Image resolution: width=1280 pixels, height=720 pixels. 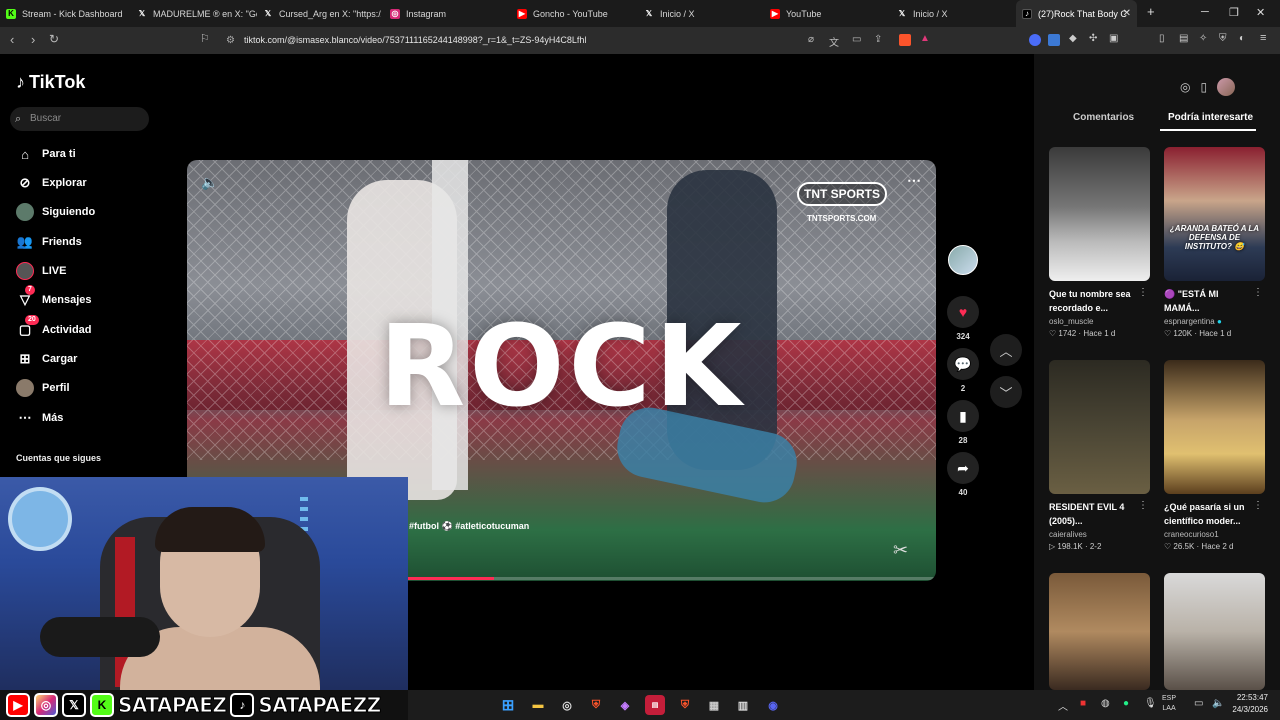 I want to click on chevron-down-icon: ﹀, so click(x=1006, y=393).